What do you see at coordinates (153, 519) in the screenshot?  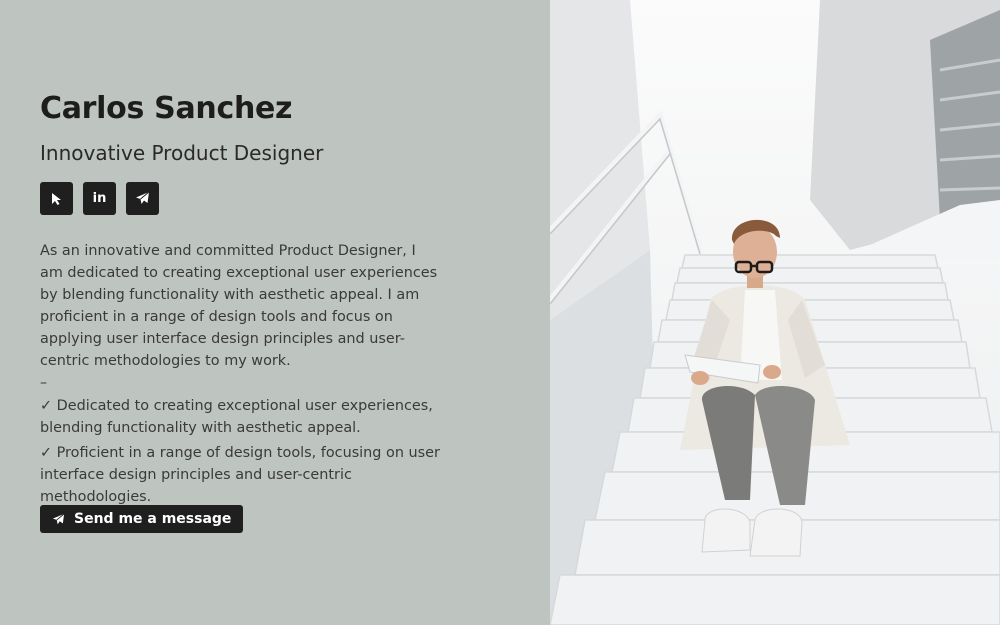 I see `send-message-label: Send me a message` at bounding box center [153, 519].